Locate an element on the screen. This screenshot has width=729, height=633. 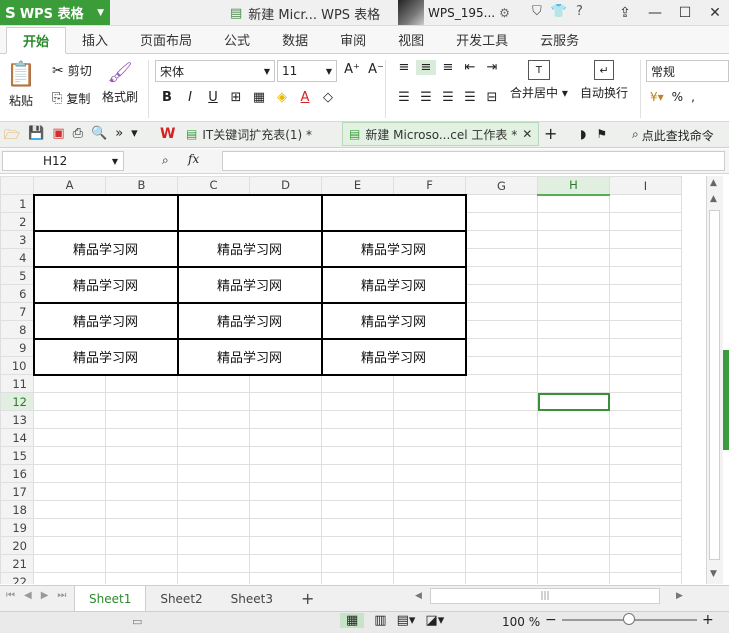
row-header-18: 18 is located at coordinates (17, 509).